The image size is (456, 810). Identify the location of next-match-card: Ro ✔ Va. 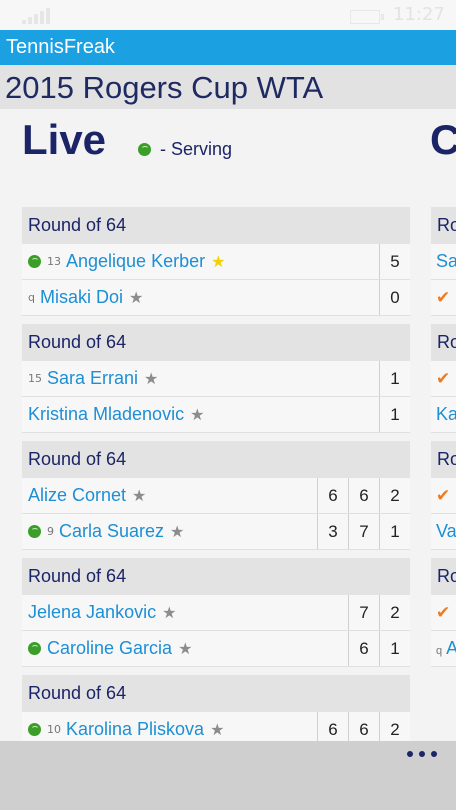
(443, 495).